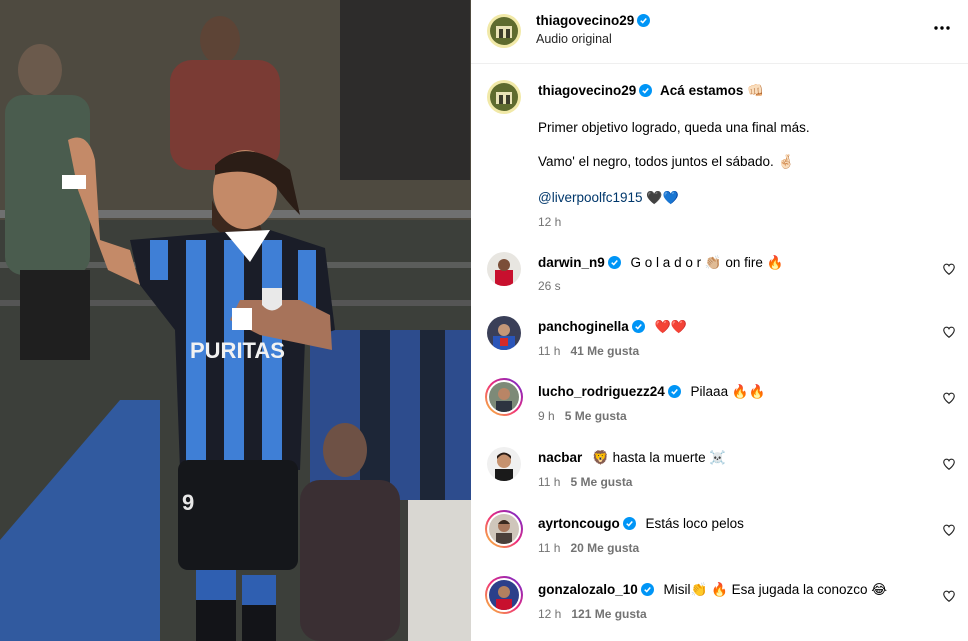 The width and height of the screenshot is (968, 641). What do you see at coordinates (546, 416) in the screenshot?
I see `comment-time: 9 h` at bounding box center [546, 416].